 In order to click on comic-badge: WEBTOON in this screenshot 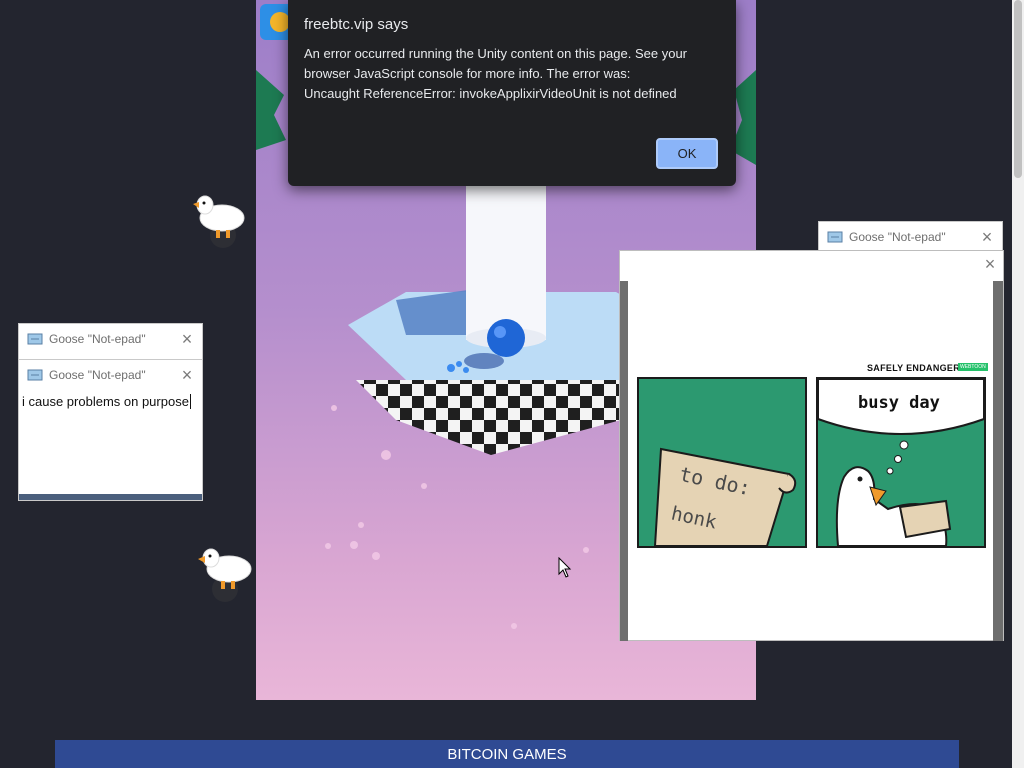, I will do `click(973, 367)`.